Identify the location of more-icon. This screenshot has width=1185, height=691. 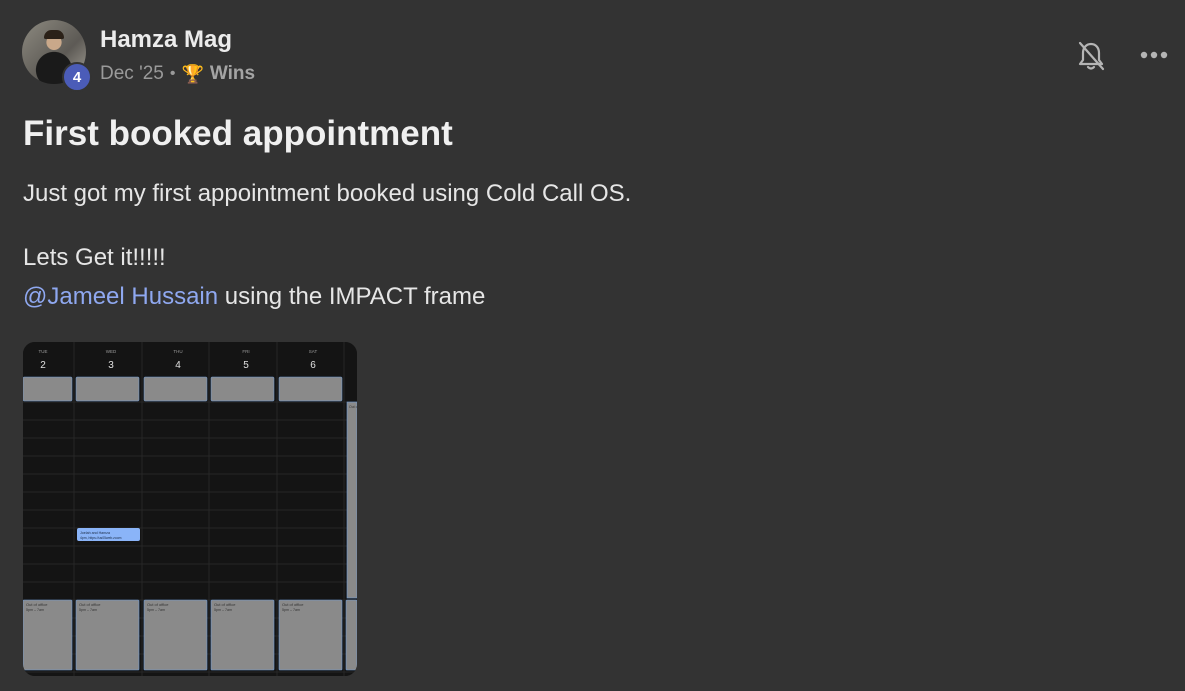
(1154, 55).